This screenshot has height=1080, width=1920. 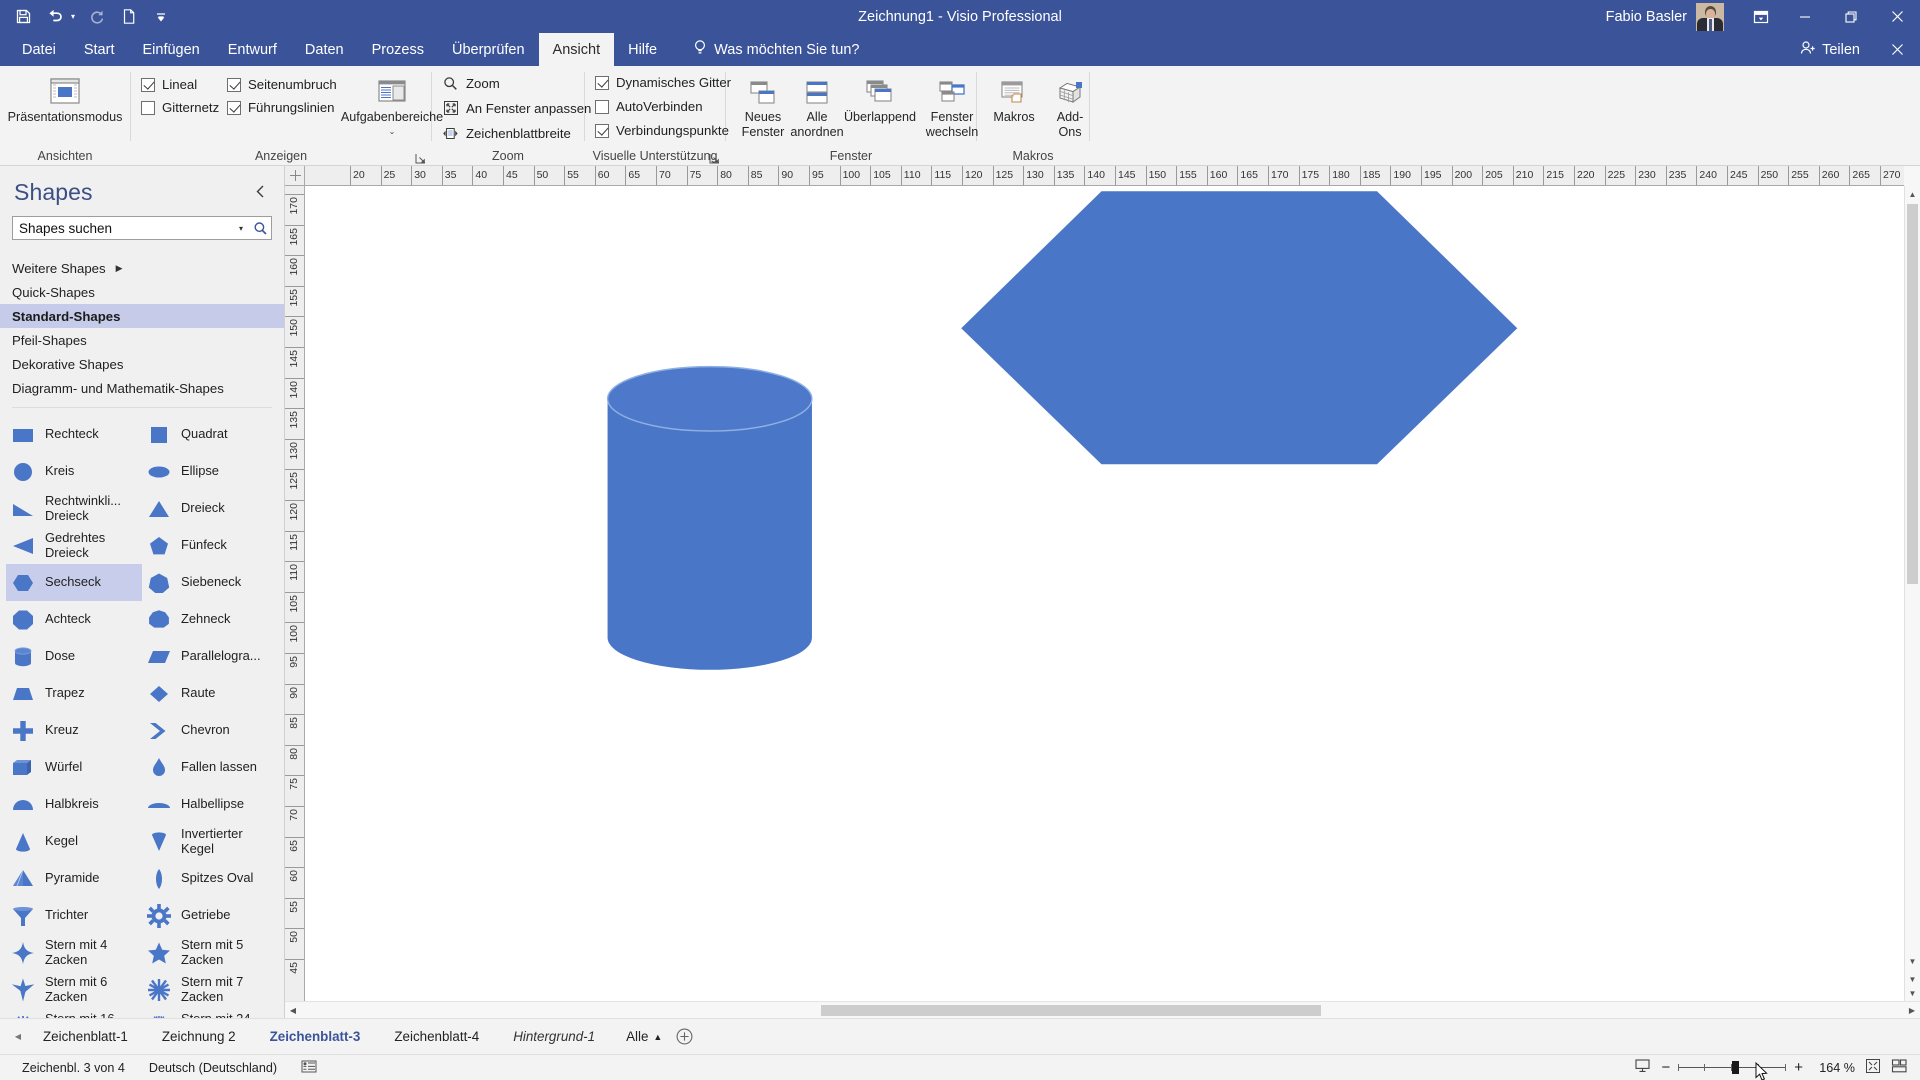 I want to click on shape-item-zehneck: Zehneck, so click(x=210, y=619).